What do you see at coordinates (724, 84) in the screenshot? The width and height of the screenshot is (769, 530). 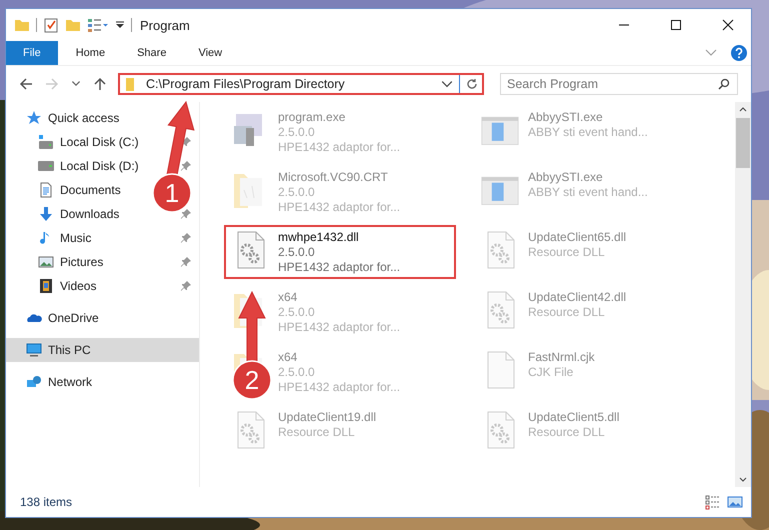 I see `search-icon` at bounding box center [724, 84].